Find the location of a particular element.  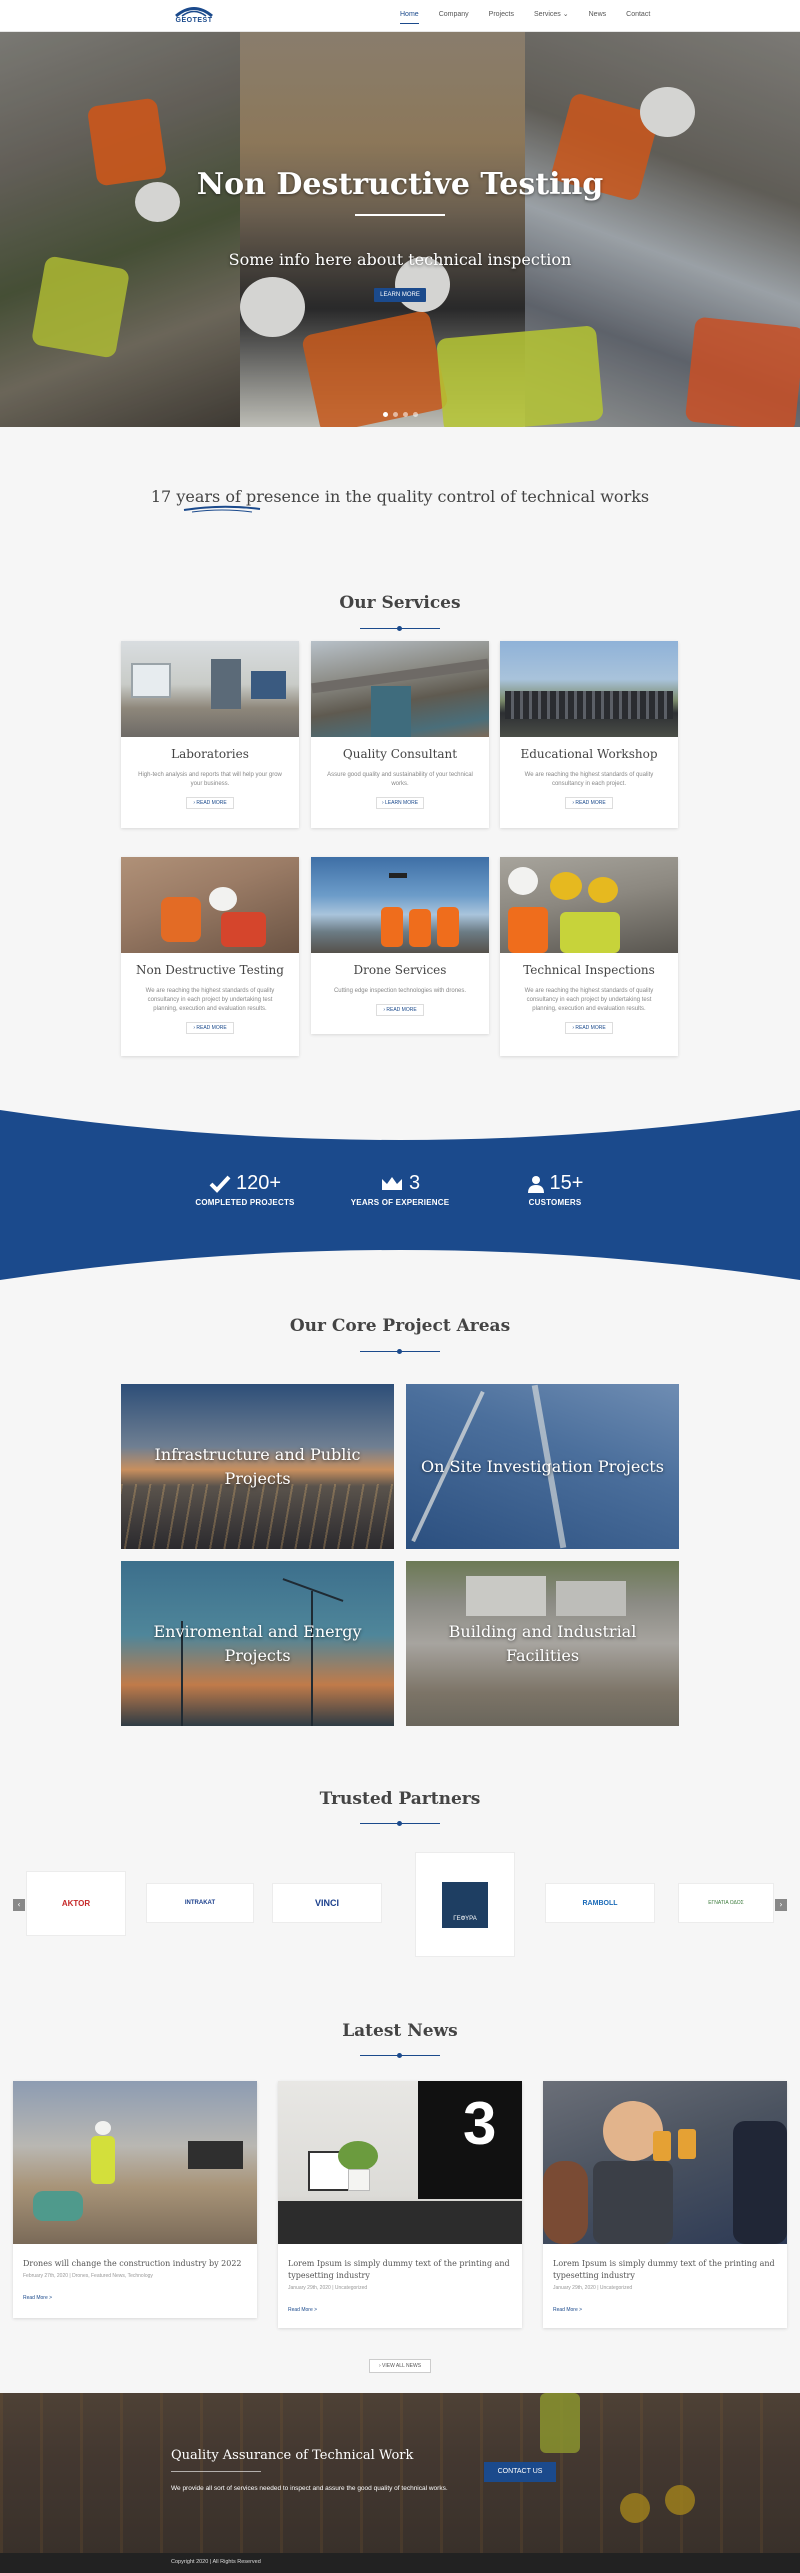

desk is located at coordinates (400, 2222).